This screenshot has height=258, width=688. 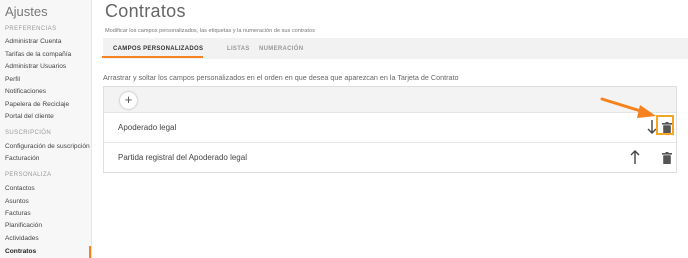 What do you see at coordinates (281, 49) in the screenshot?
I see `tab-numeracion: NUMERACIÓN` at bounding box center [281, 49].